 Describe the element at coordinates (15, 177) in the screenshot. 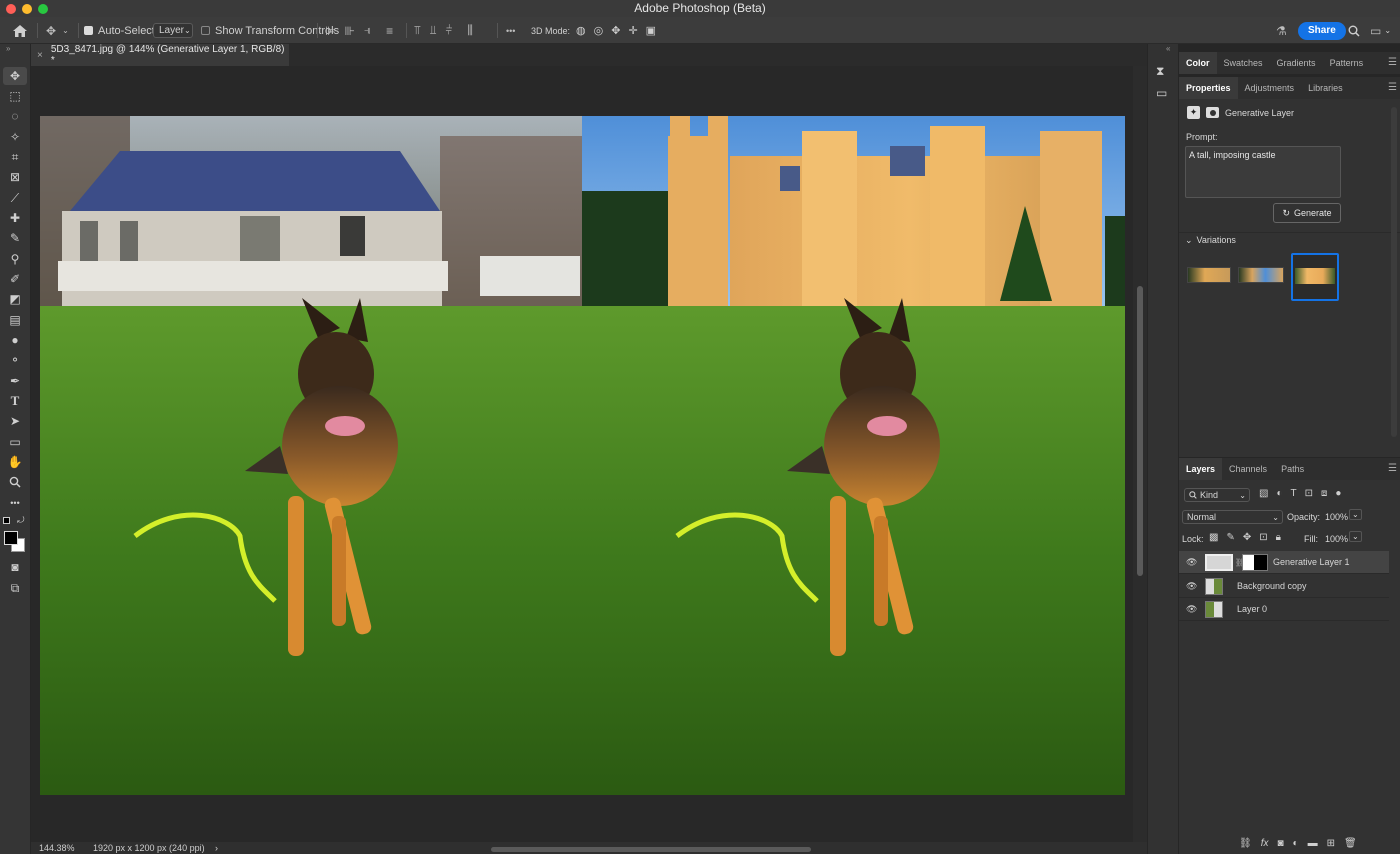

I see `frame-tool: ⊠` at that location.